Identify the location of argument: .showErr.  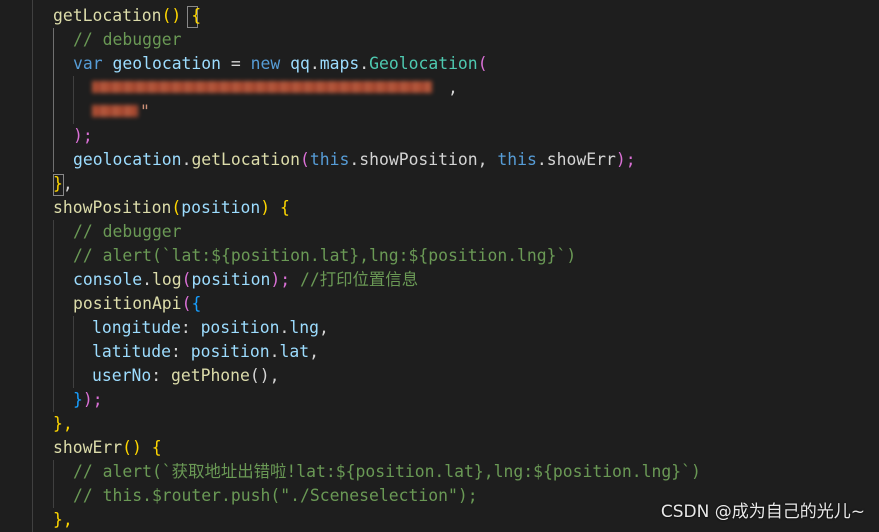
(576, 159).